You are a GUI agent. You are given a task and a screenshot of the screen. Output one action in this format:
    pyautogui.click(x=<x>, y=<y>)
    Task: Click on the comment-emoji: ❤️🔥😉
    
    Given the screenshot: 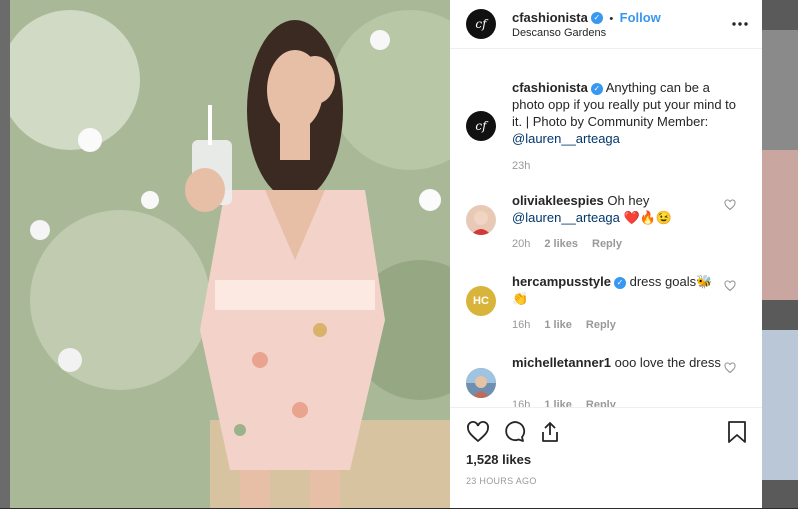 What is the action you would take?
    pyautogui.click(x=648, y=217)
    